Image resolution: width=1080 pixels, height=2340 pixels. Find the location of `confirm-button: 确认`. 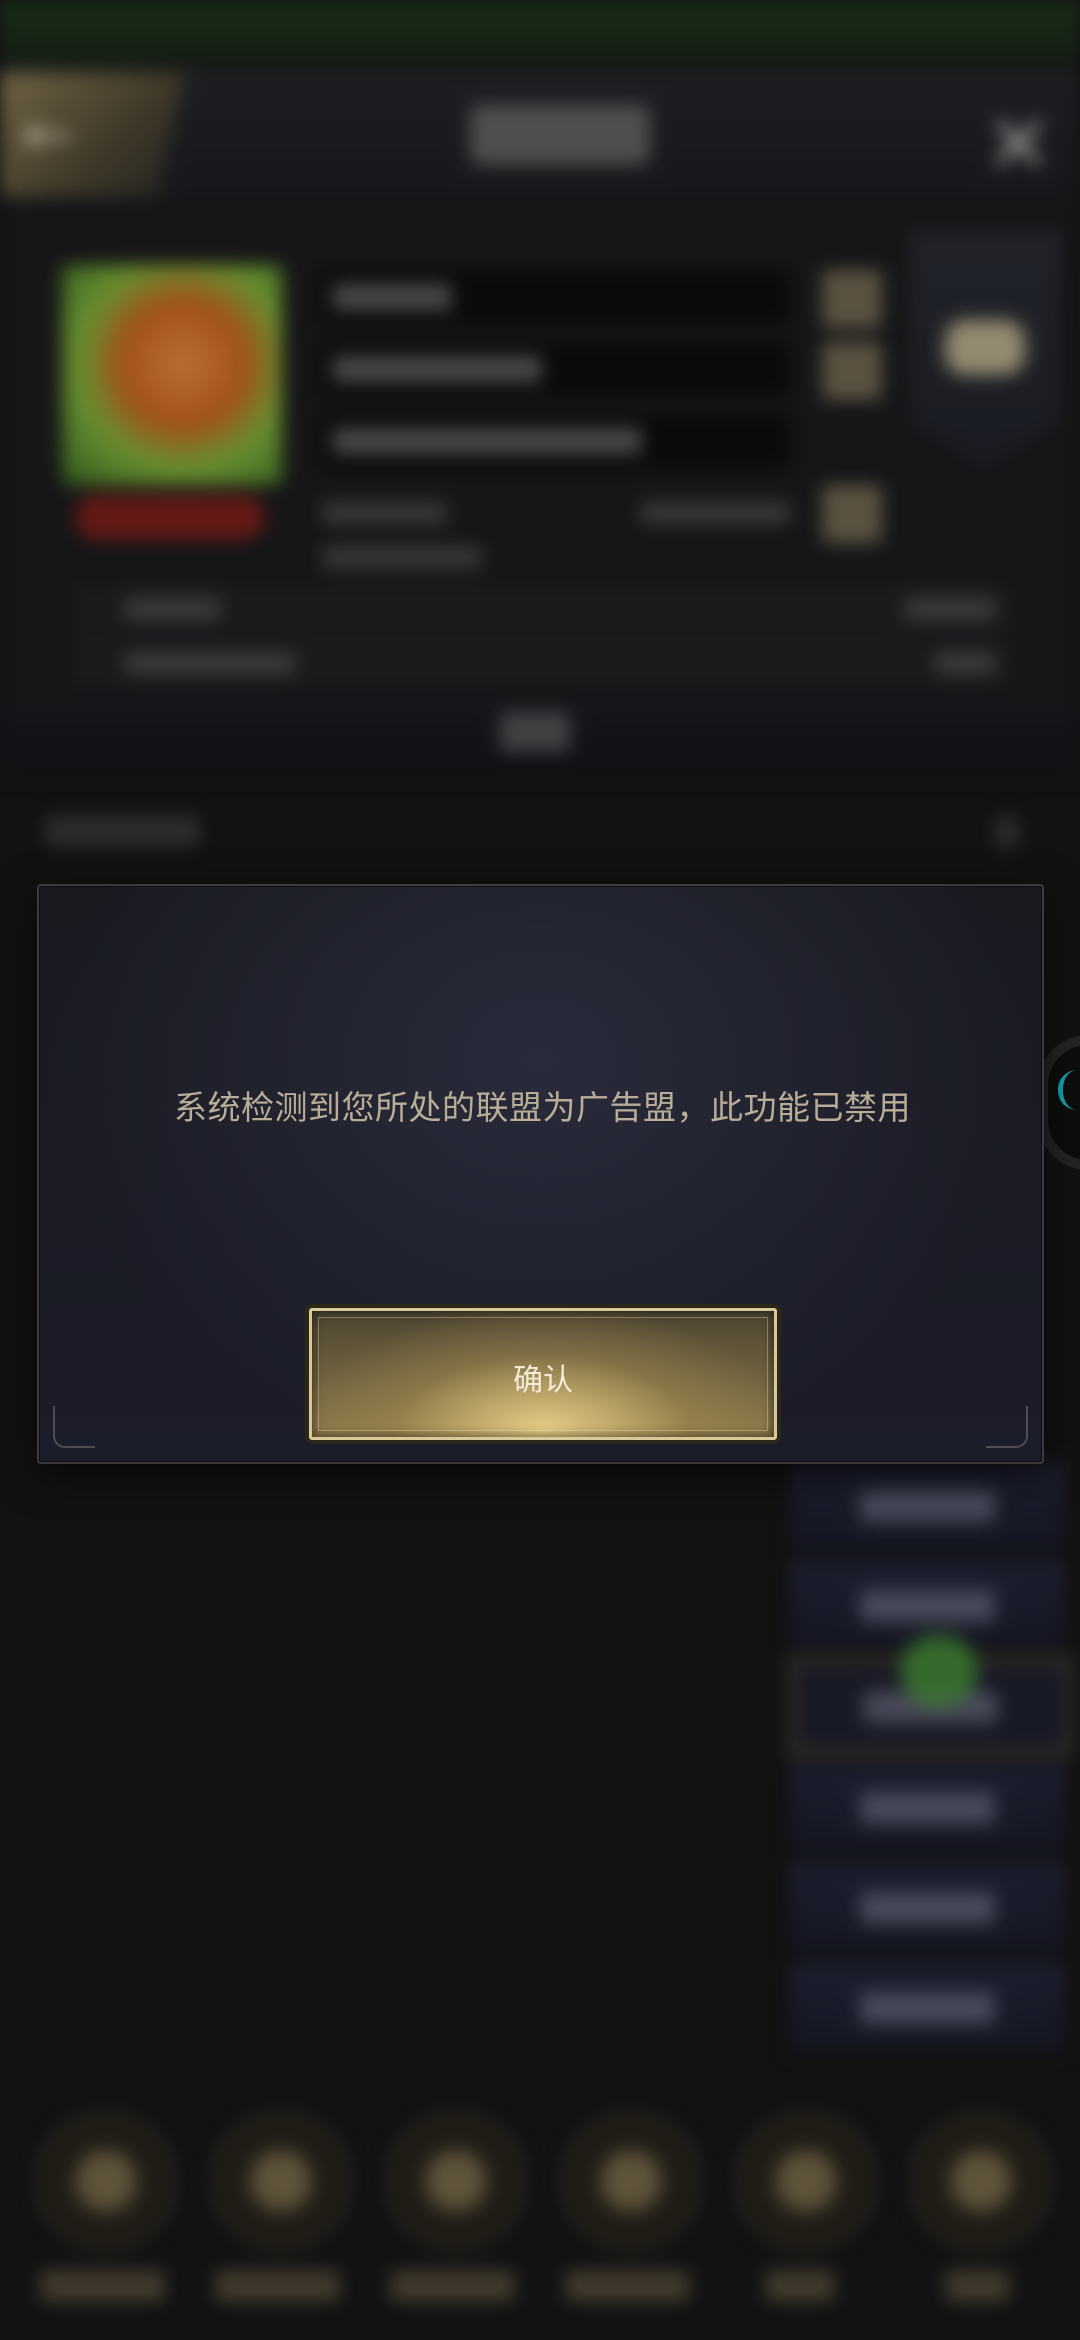

confirm-button: 确认 is located at coordinates (543, 1374).